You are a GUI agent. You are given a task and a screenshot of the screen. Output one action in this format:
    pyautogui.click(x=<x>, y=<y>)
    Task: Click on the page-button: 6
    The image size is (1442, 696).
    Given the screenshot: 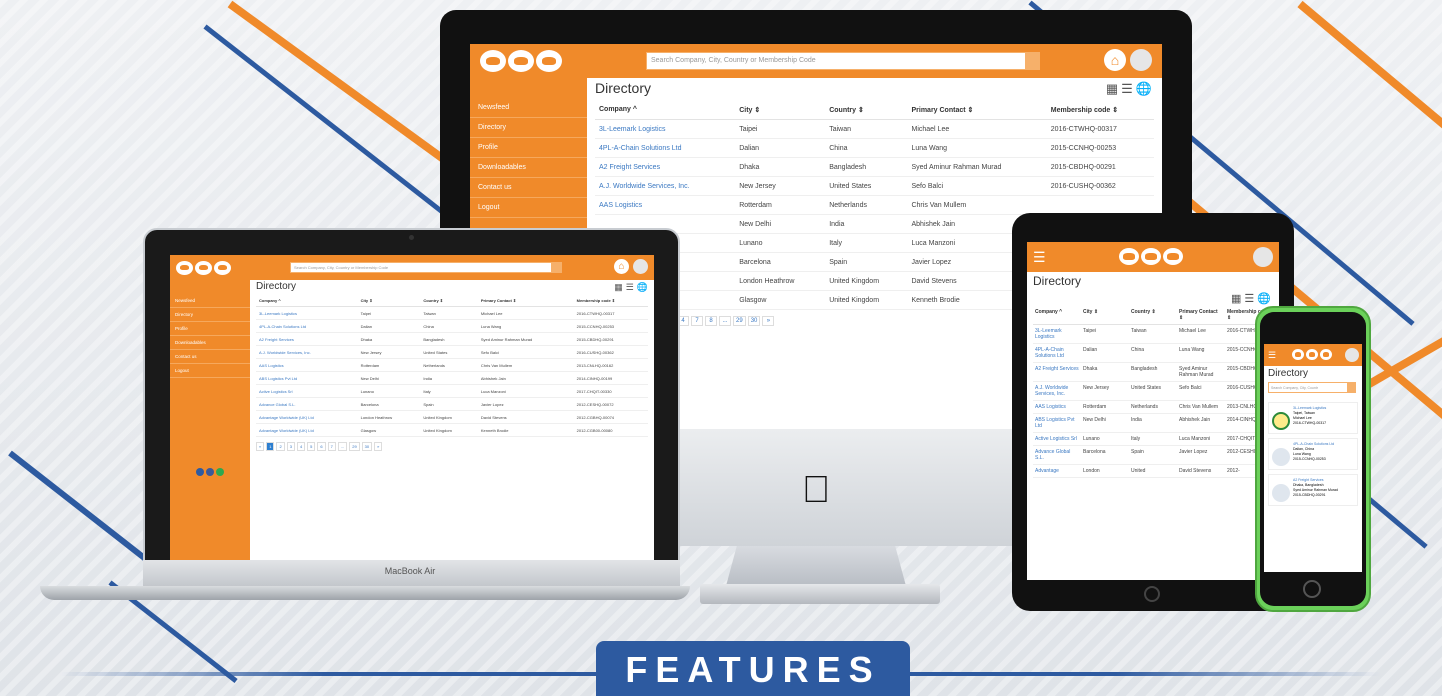 What is the action you would take?
    pyautogui.click(x=321, y=446)
    